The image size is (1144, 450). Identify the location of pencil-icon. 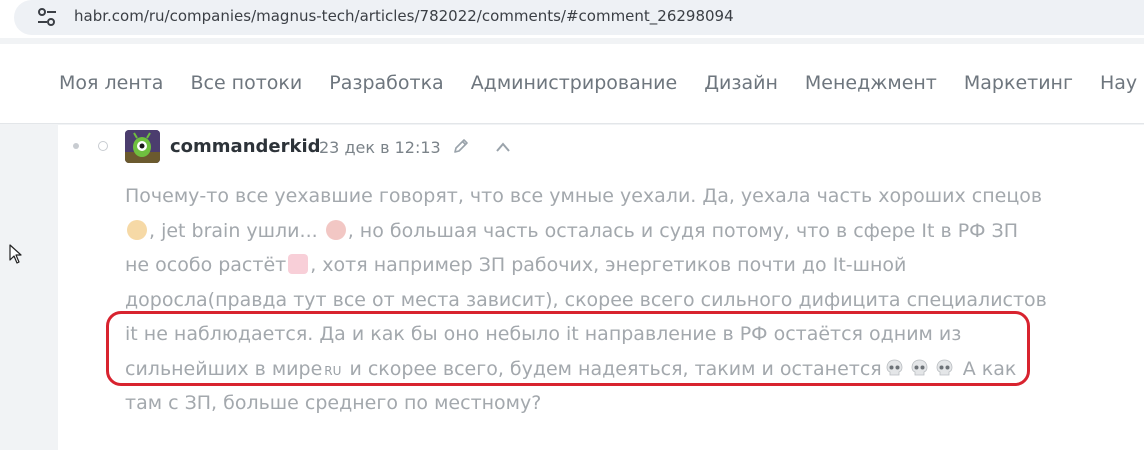
(461, 146).